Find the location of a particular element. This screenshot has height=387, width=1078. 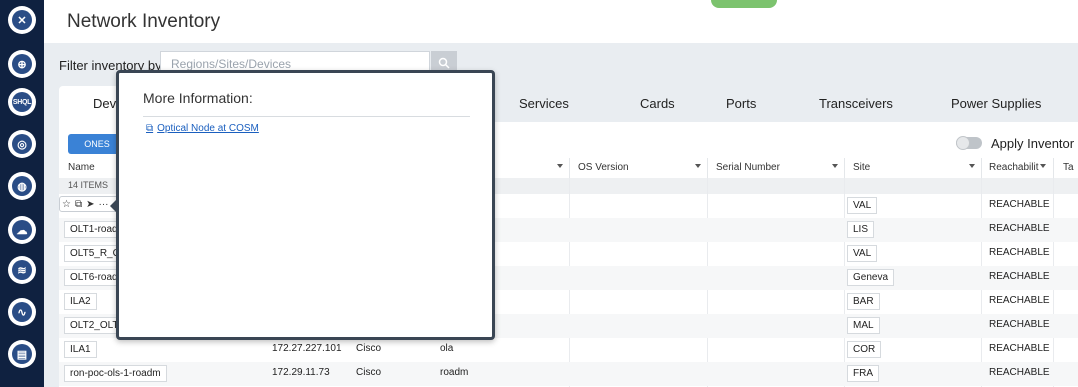

optical-node-link: ⧉ Optical Node at COSM is located at coordinates (202, 128).